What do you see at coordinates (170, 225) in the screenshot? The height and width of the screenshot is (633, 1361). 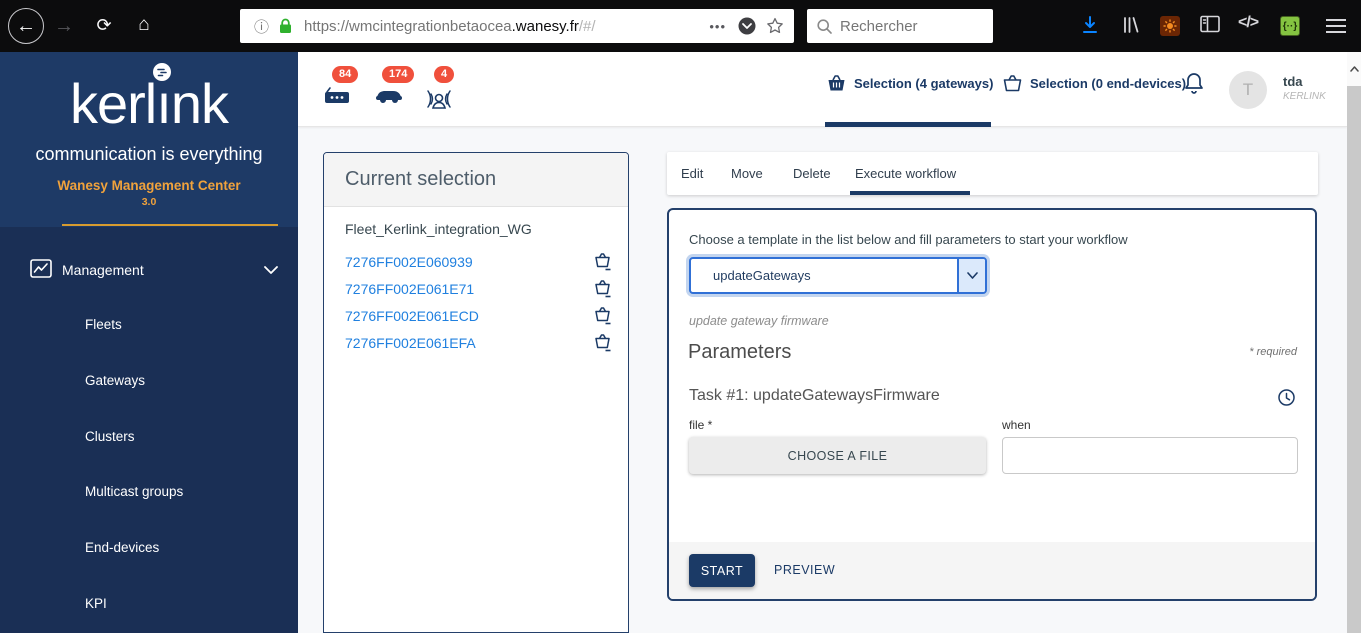 I see `gold-divider` at bounding box center [170, 225].